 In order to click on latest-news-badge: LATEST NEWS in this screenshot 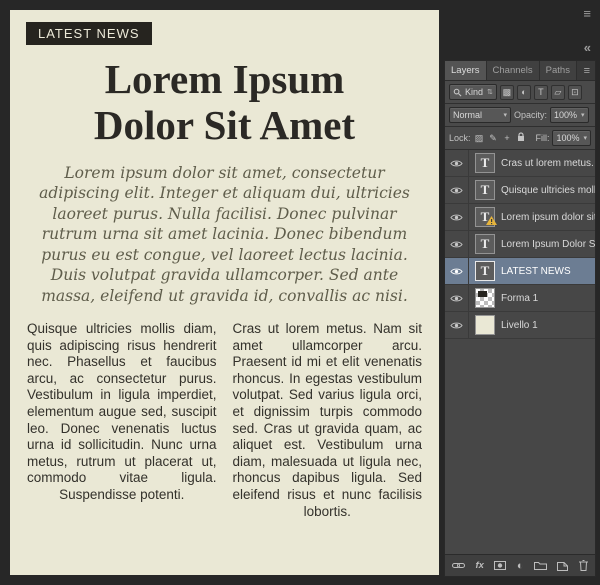, I will do `click(89, 33)`.